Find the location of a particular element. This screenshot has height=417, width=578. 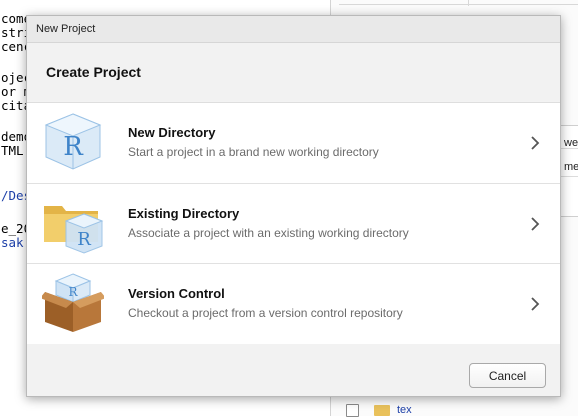

new-directory-title: New Directory is located at coordinates (172, 132).